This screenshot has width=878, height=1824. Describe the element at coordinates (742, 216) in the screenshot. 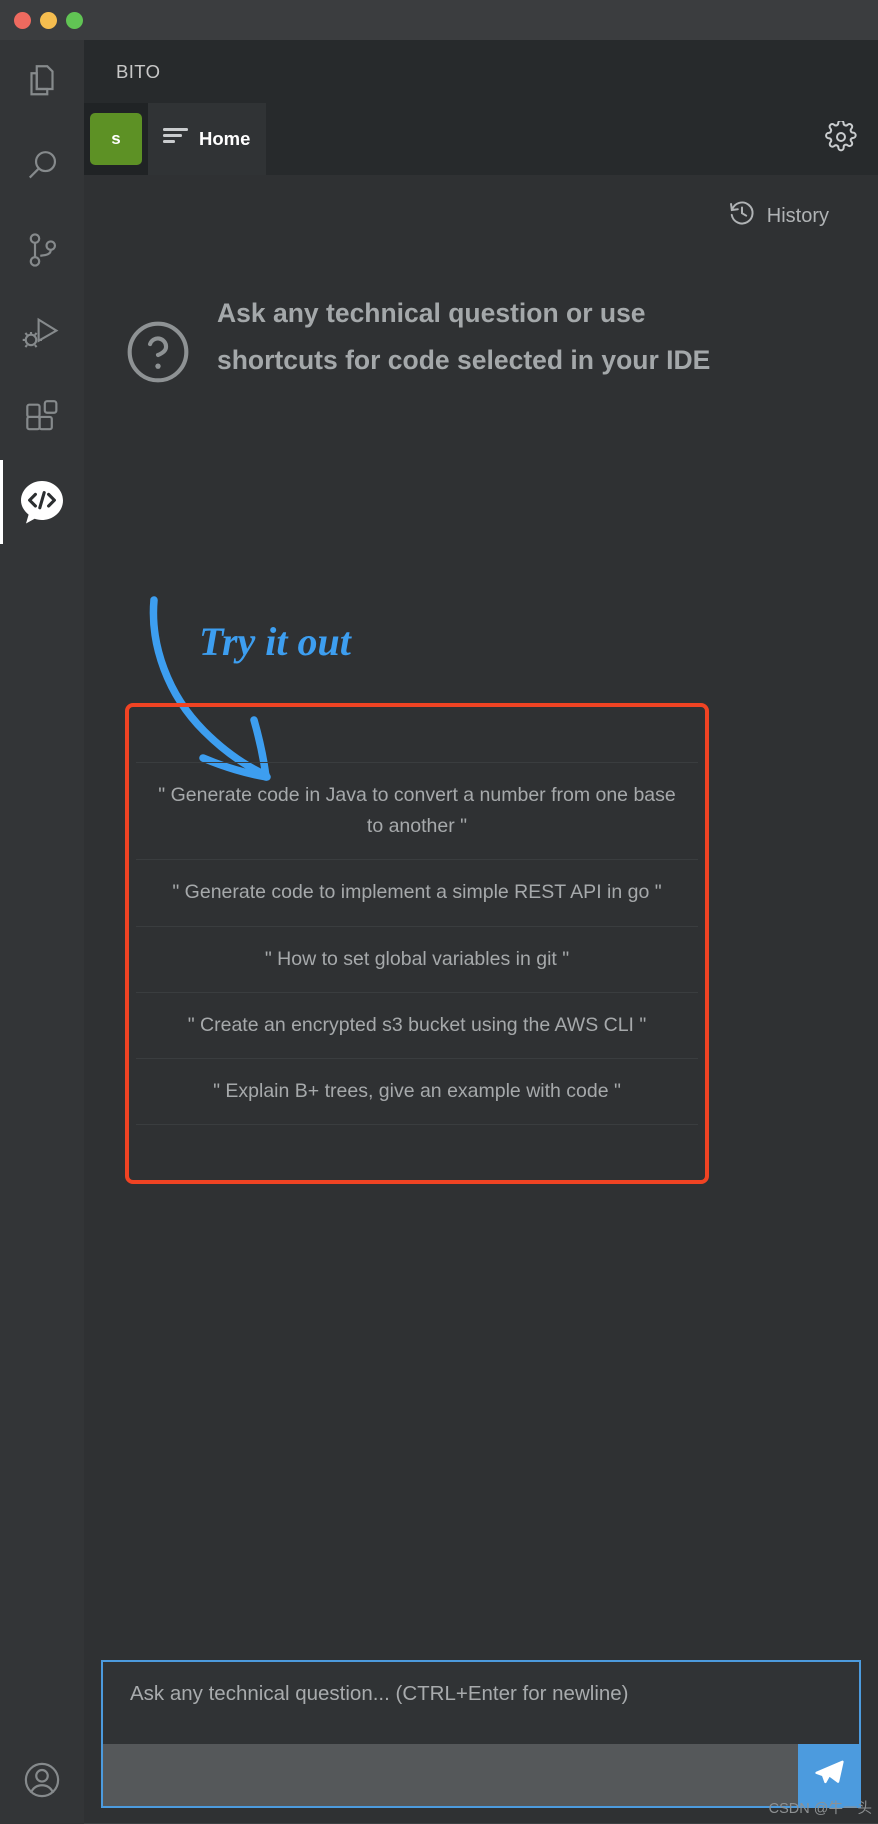

I see `history-clock-icon` at that location.